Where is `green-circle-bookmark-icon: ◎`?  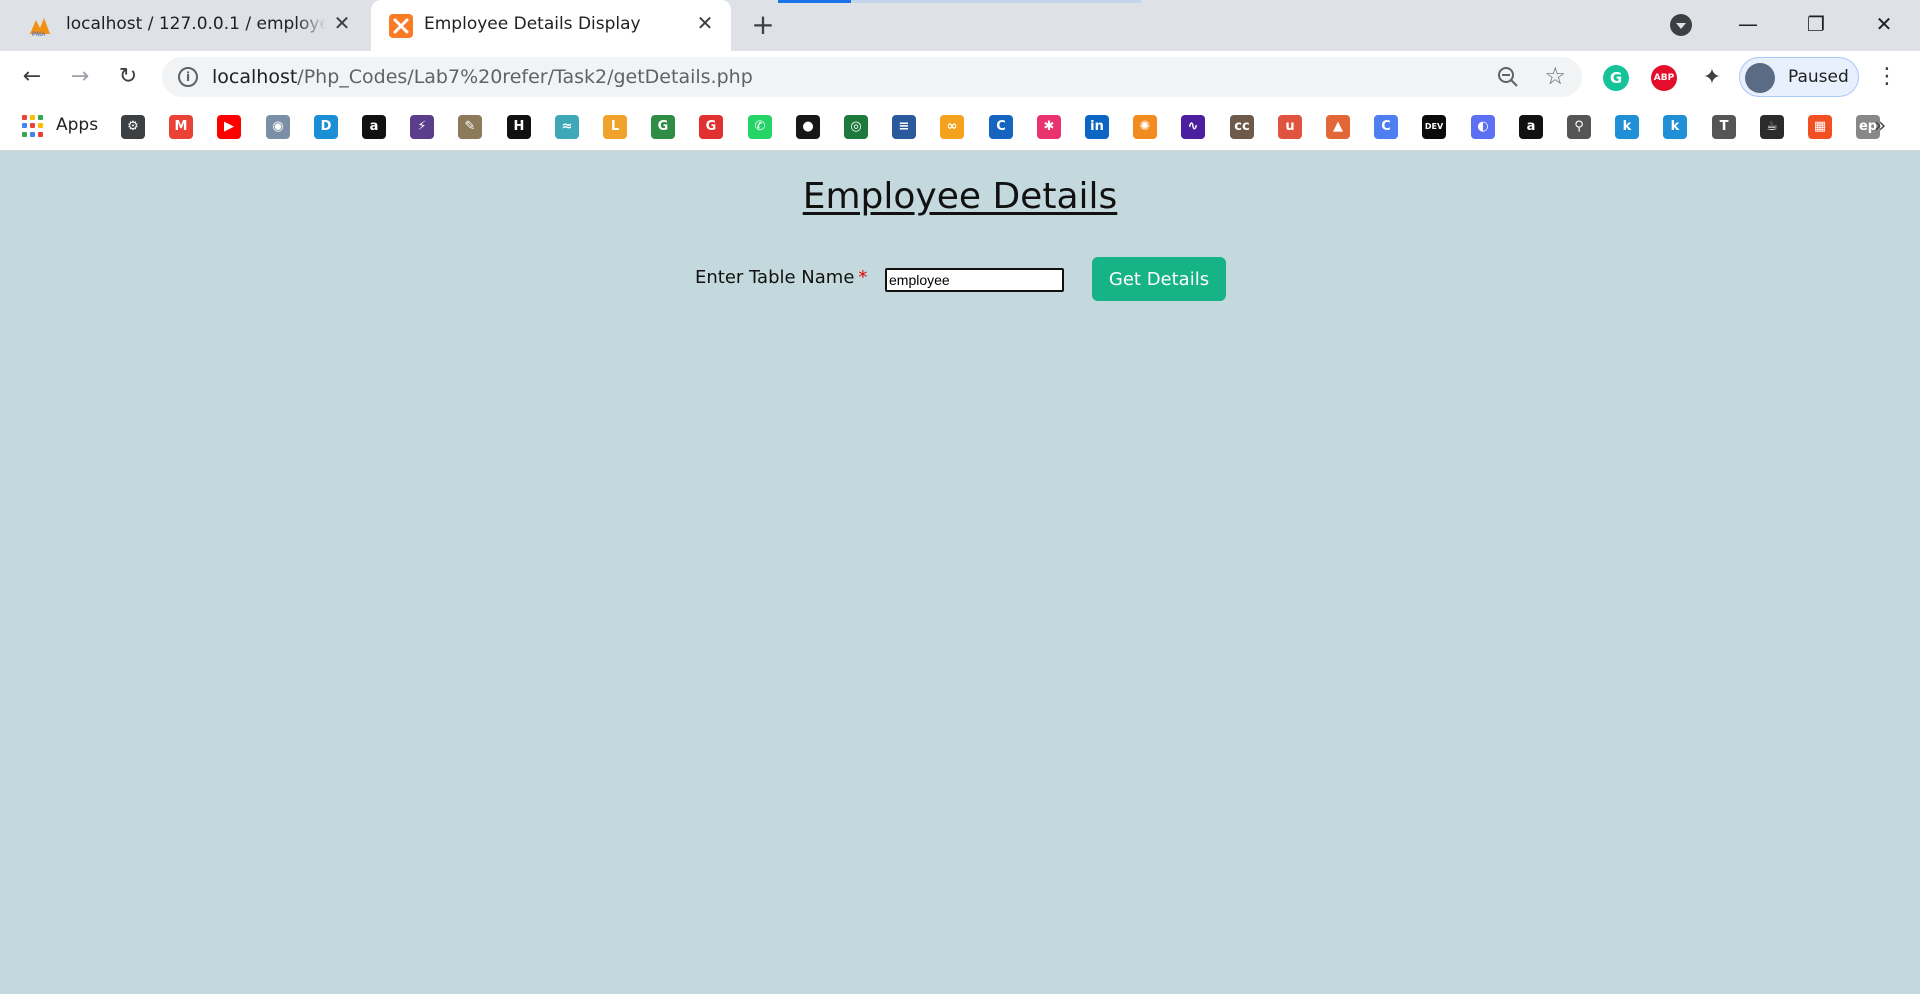 green-circle-bookmark-icon: ◎ is located at coordinates (856, 127).